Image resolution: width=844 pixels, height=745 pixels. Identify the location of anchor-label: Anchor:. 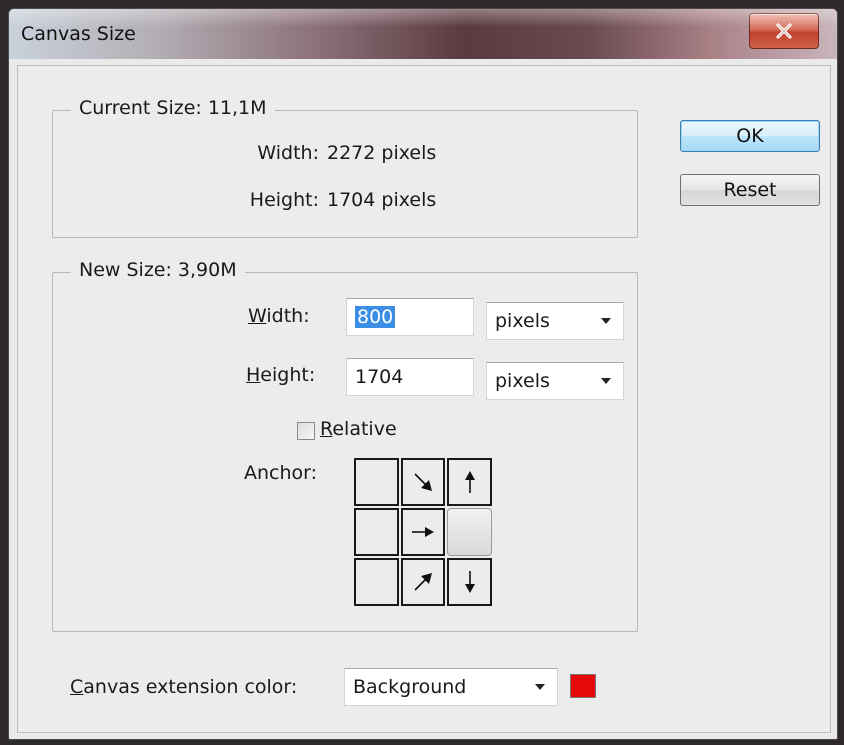
(281, 473).